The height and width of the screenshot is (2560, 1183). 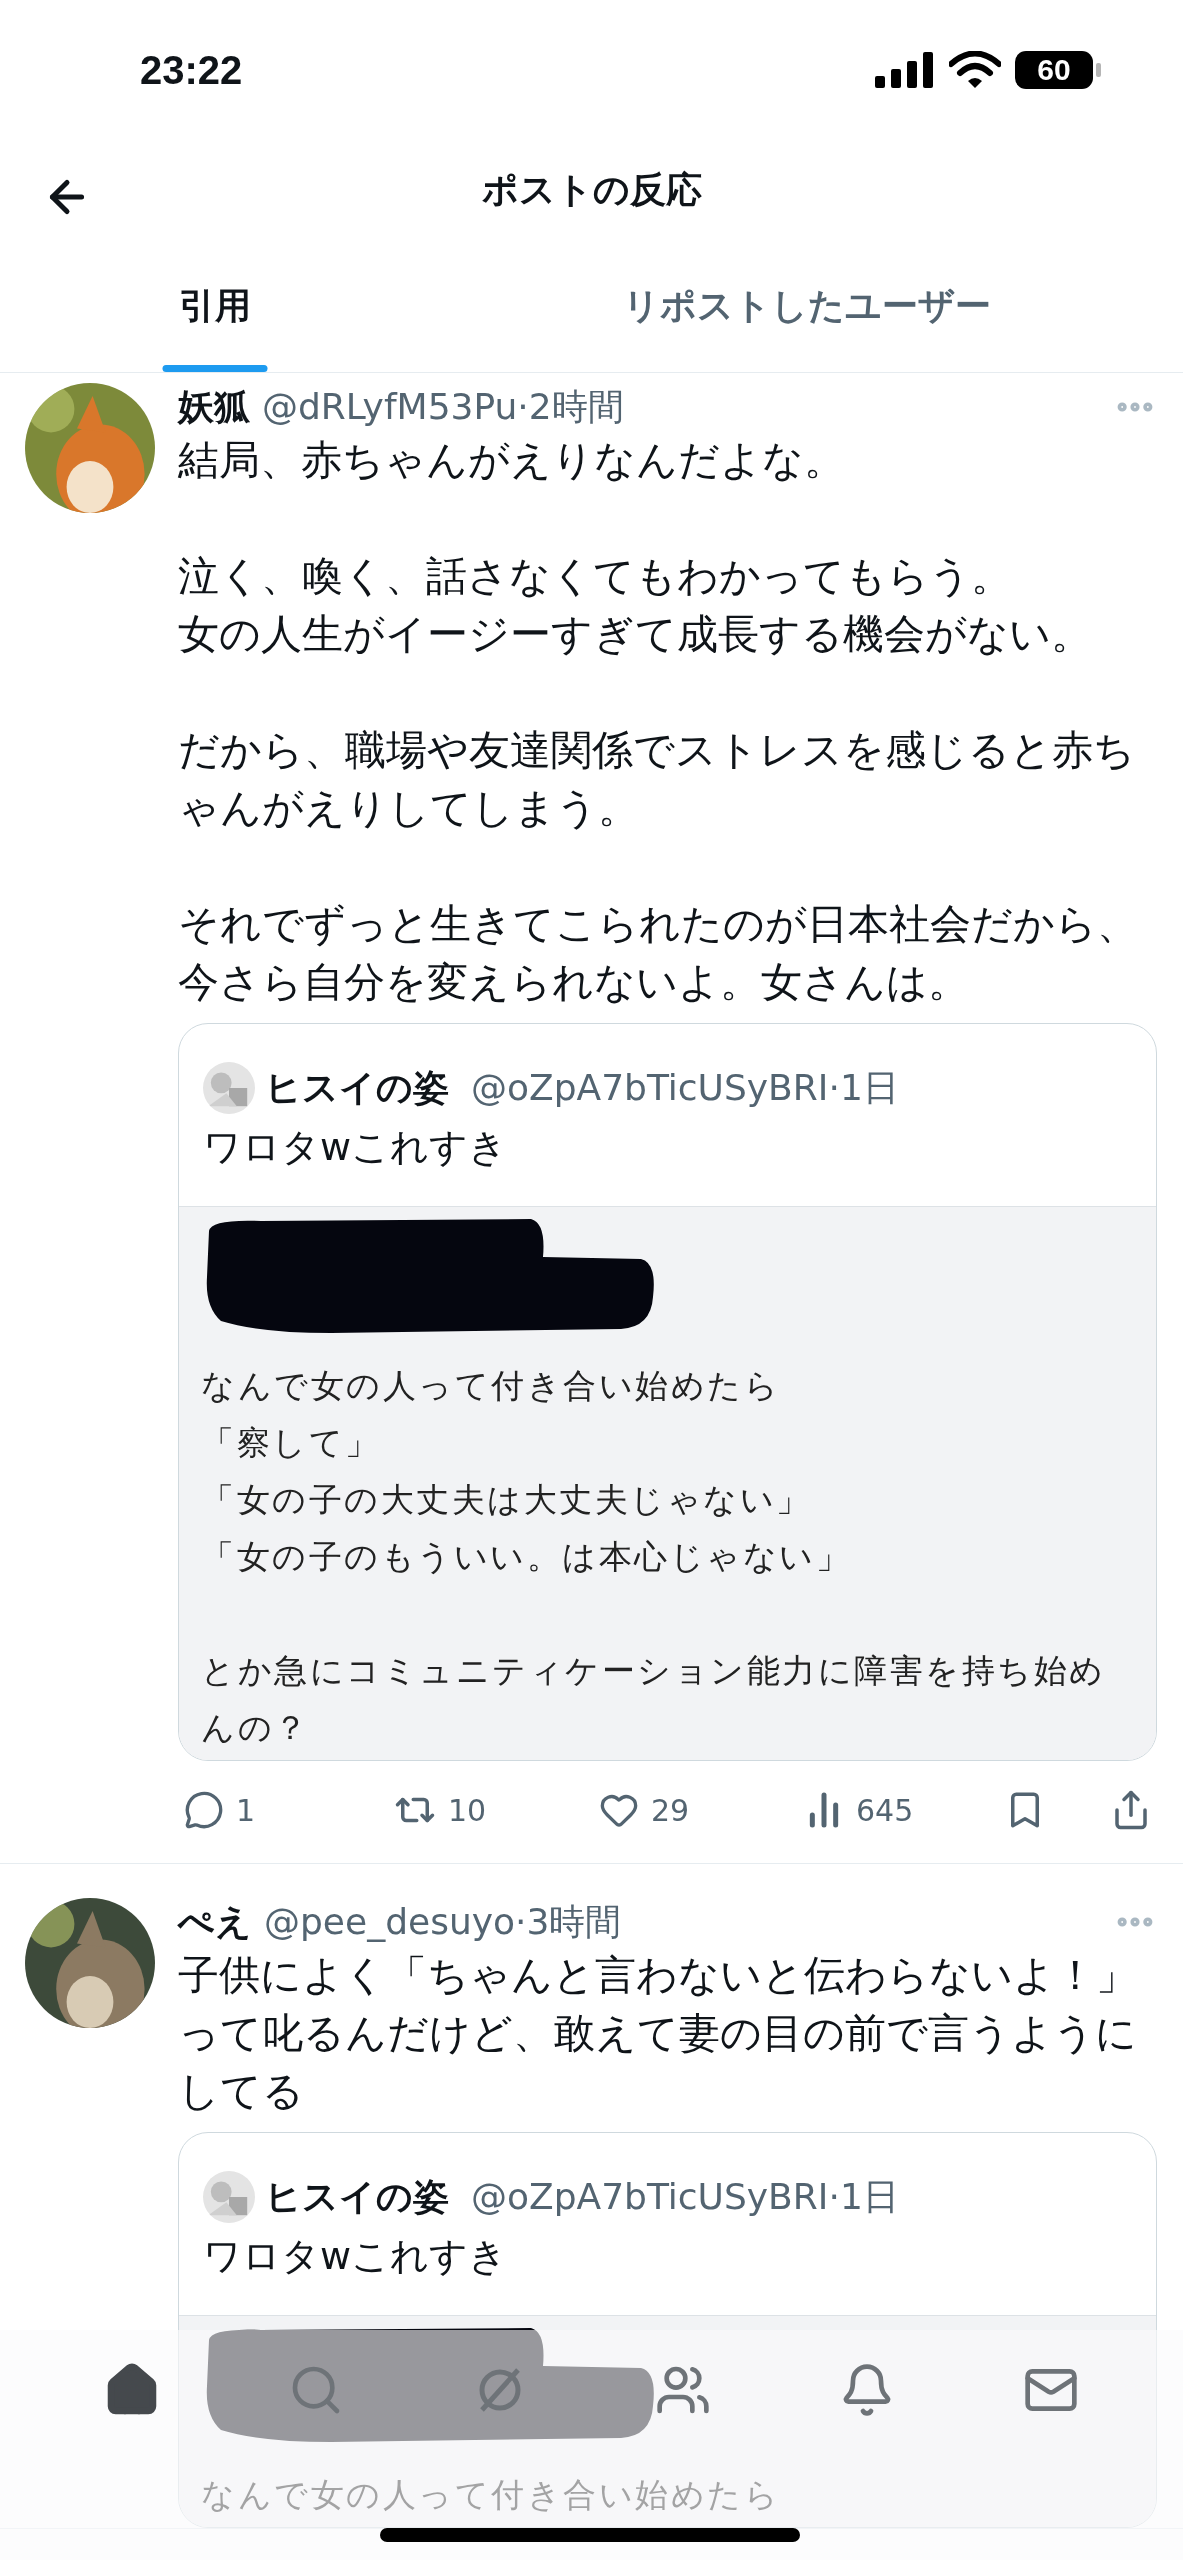 I want to click on page-title: ポストの反応, so click(x=591, y=189).